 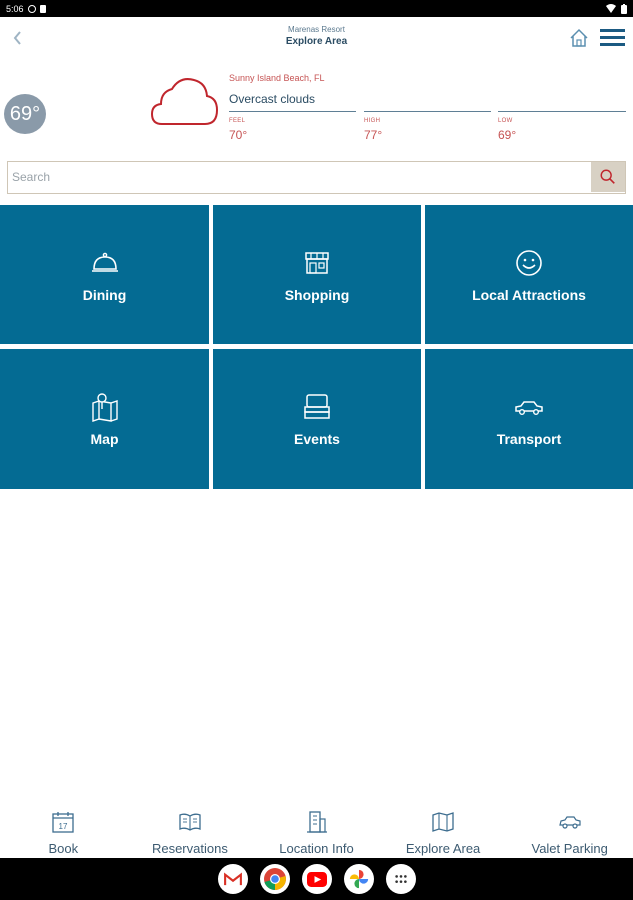 I want to click on app-drawer-icon, so click(x=400, y=879).